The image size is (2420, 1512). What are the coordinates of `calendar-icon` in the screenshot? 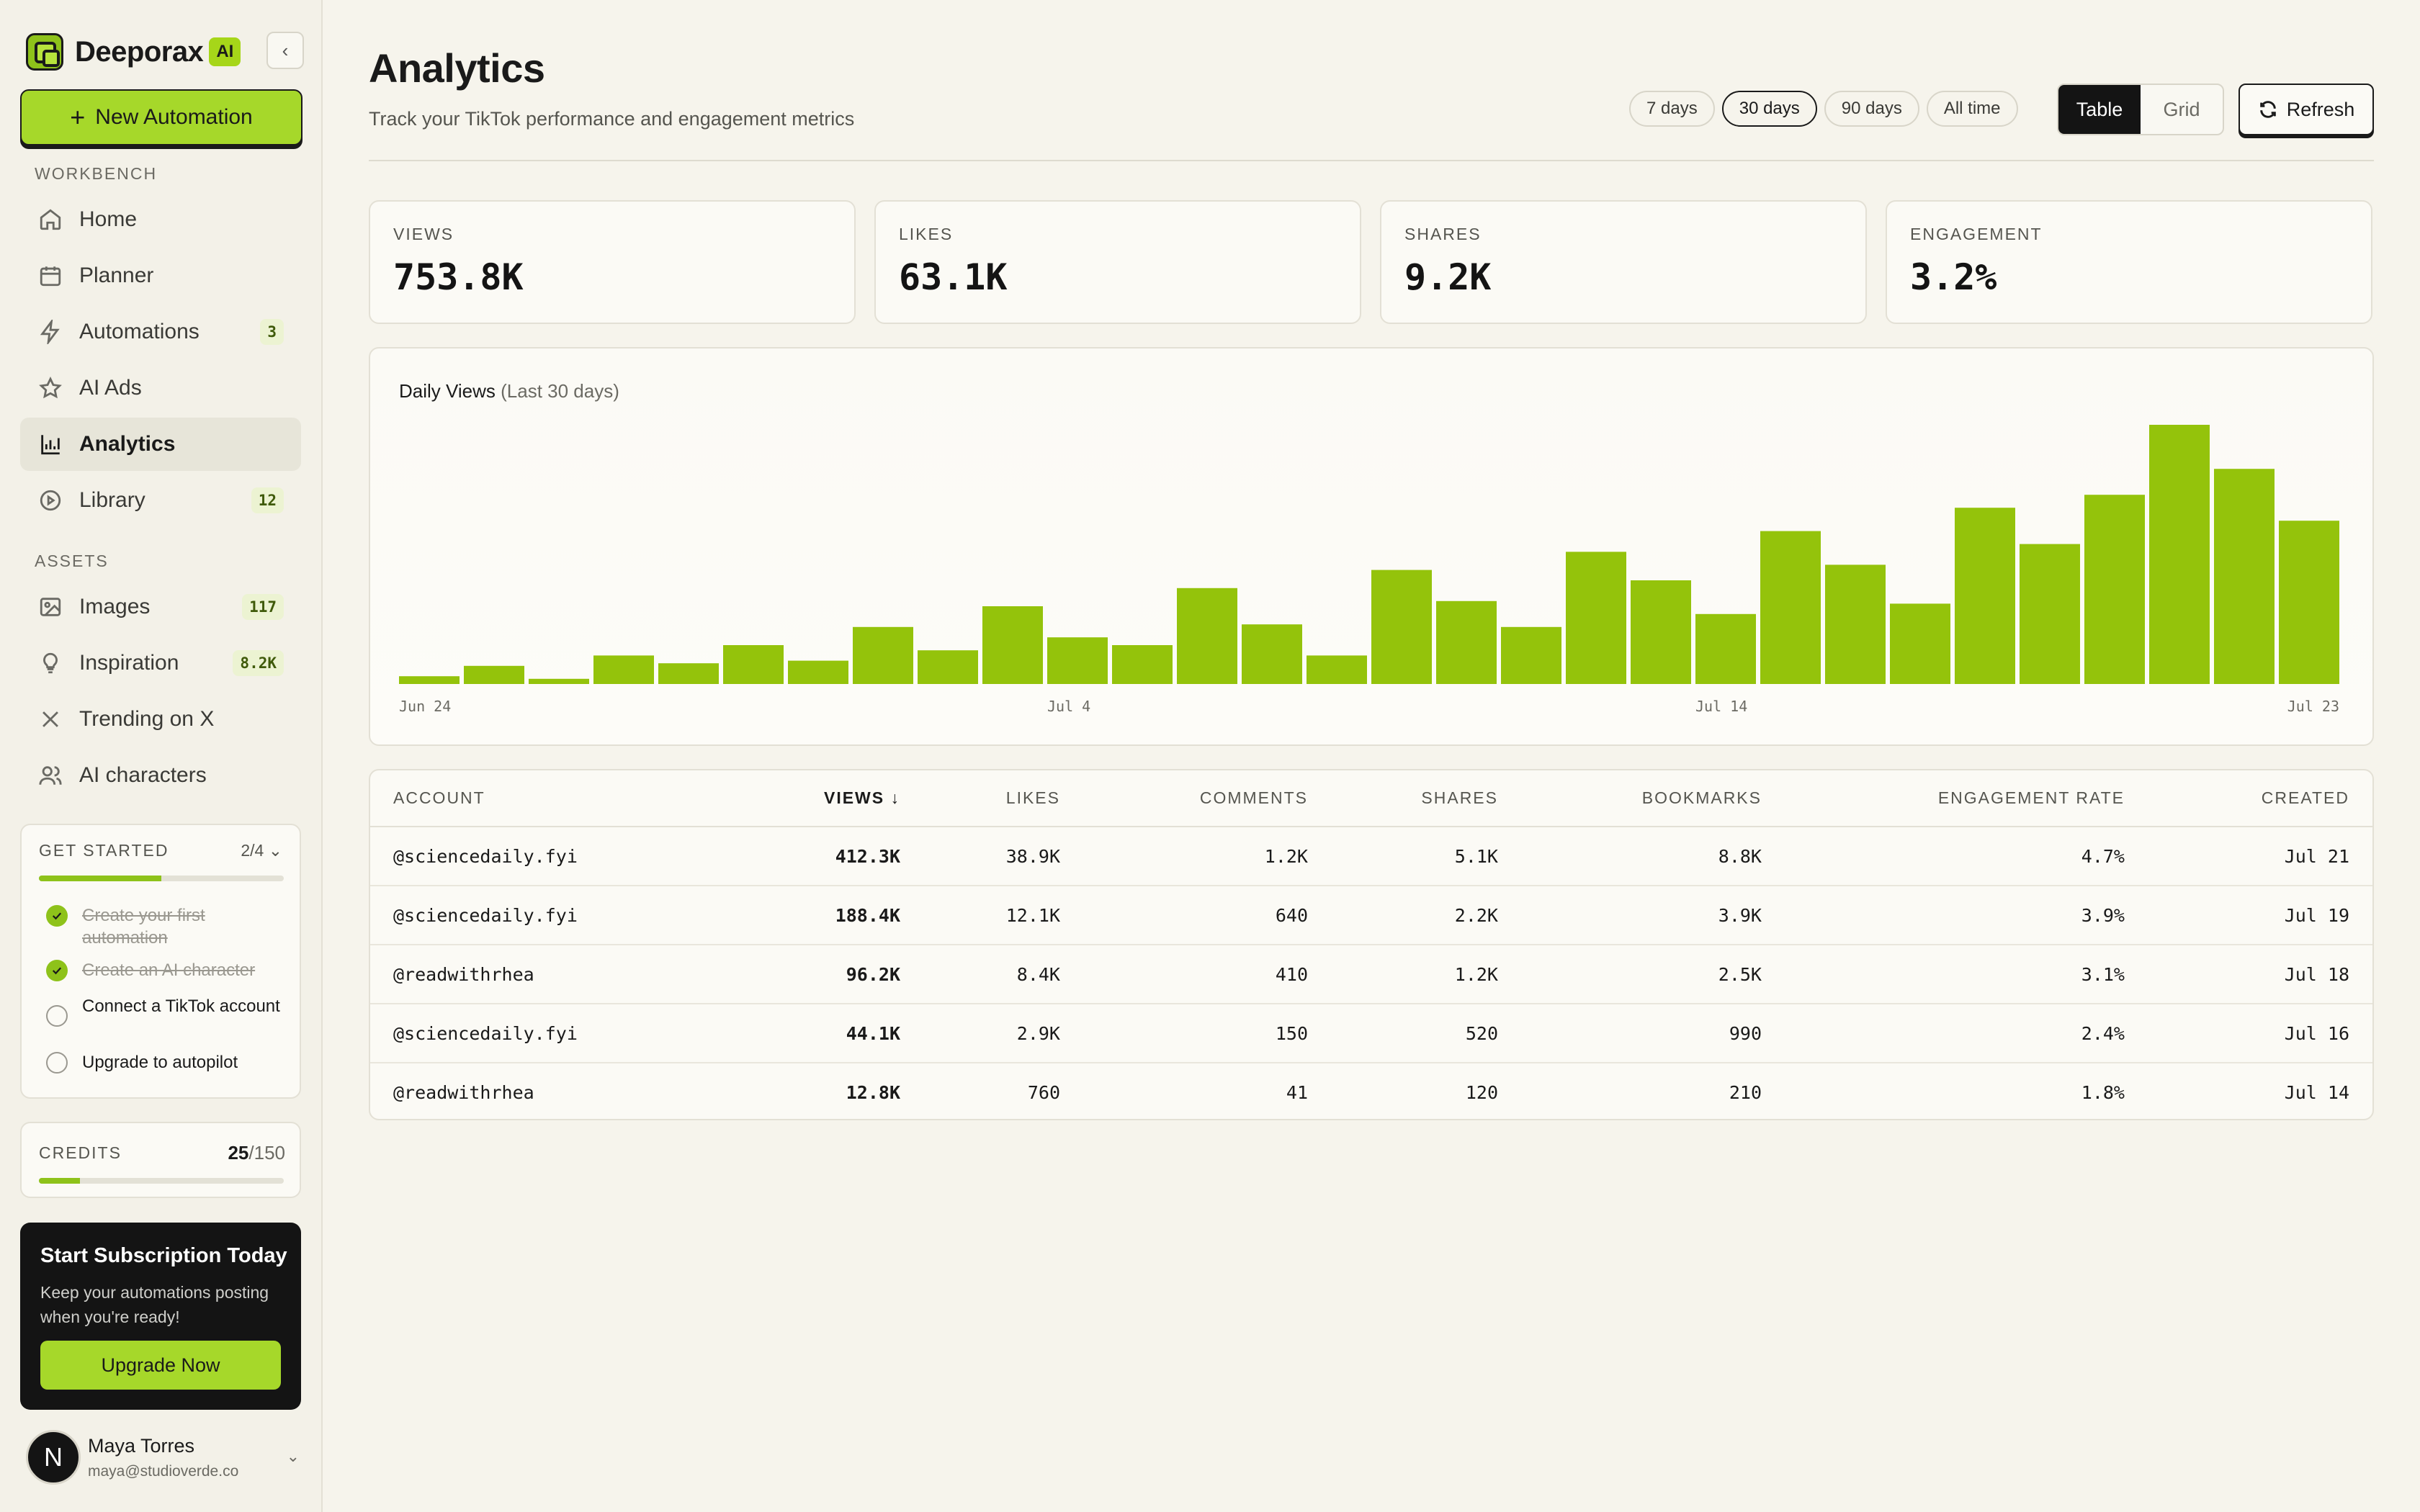 It's located at (50, 276).